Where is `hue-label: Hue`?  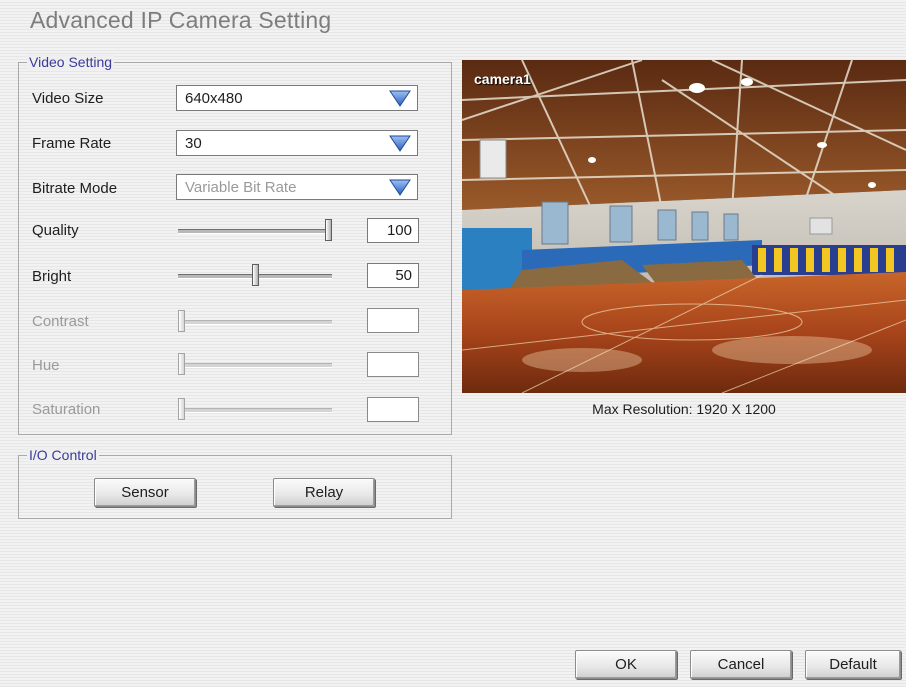
hue-label: Hue is located at coordinates (46, 365).